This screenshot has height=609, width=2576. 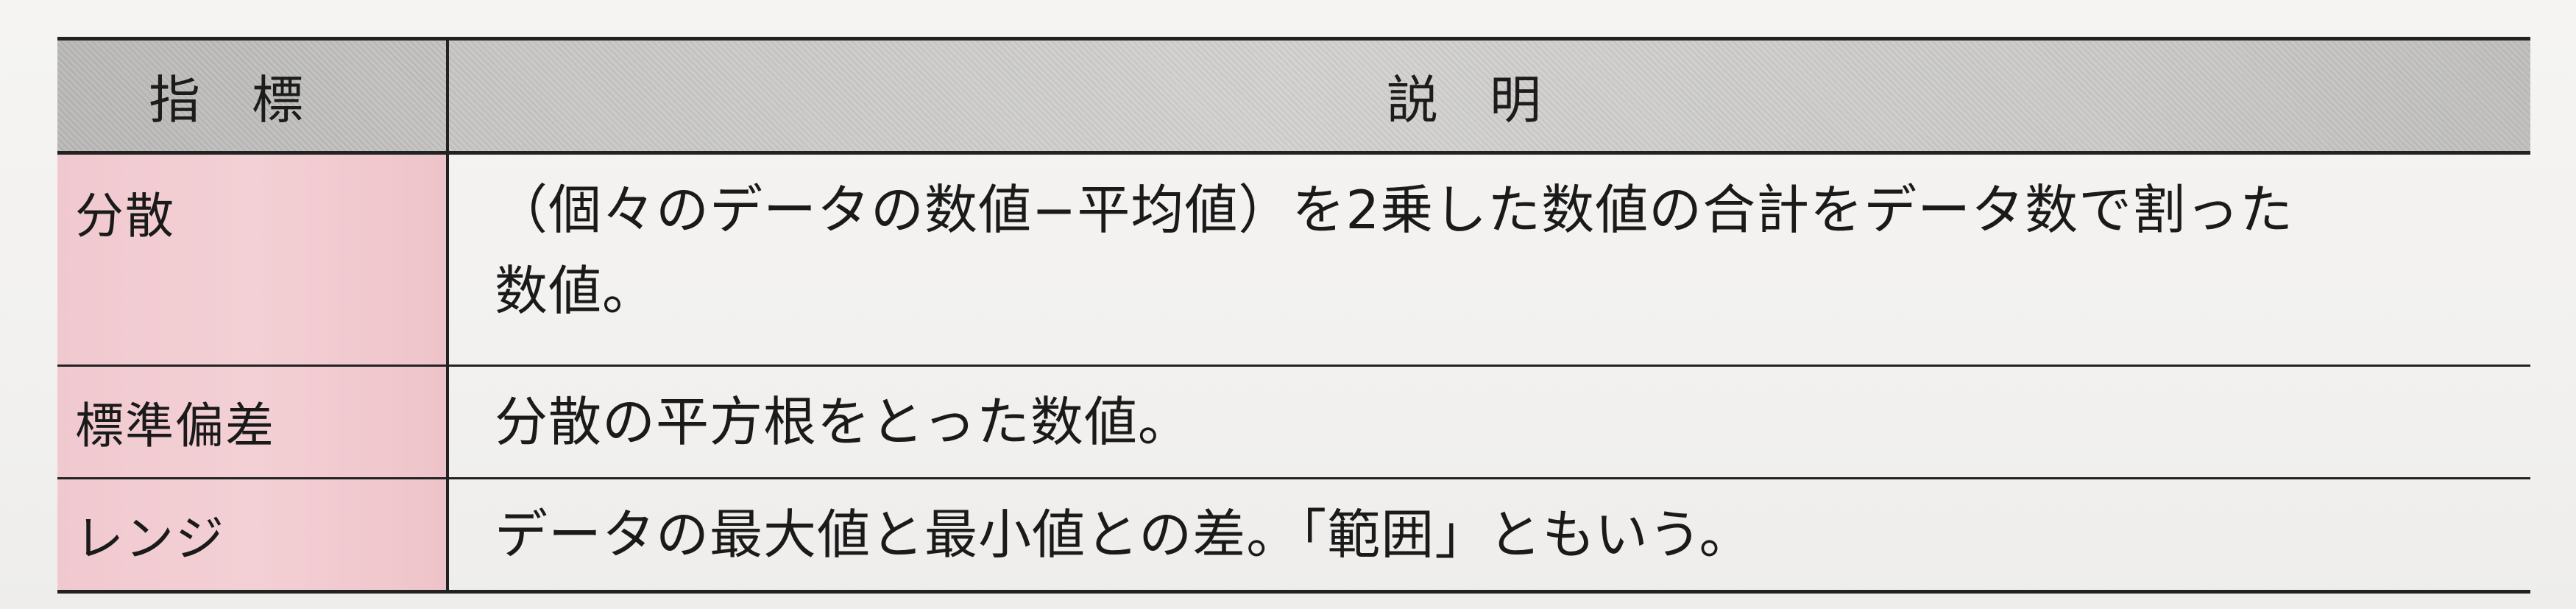 I want to click on term-standard-deviation: 標準偏差, so click(x=253, y=422).